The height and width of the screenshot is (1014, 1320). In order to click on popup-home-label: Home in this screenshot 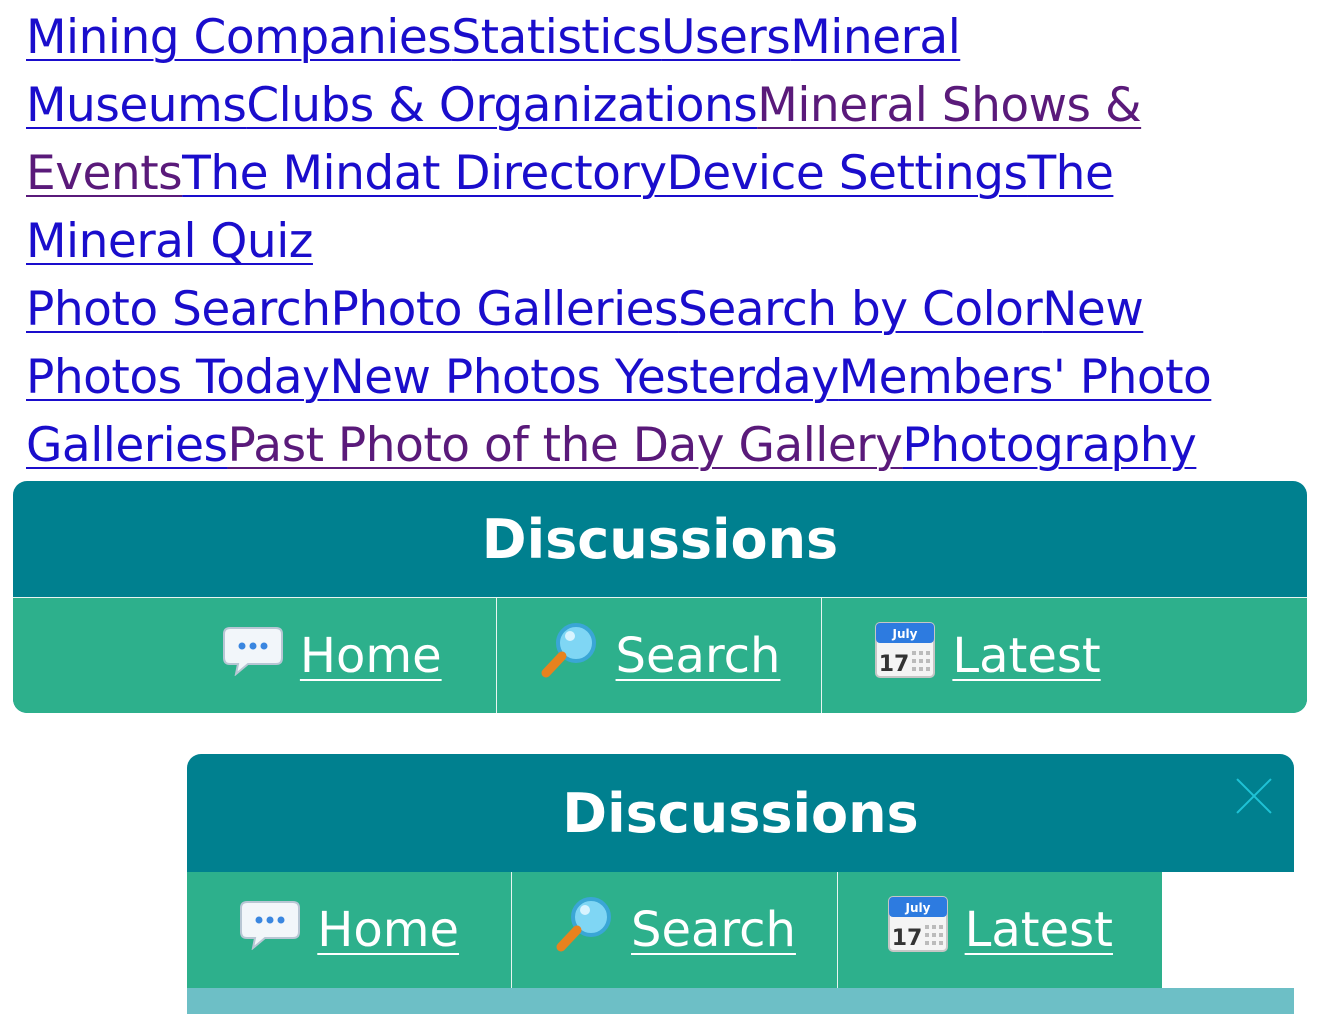, I will do `click(388, 930)`.